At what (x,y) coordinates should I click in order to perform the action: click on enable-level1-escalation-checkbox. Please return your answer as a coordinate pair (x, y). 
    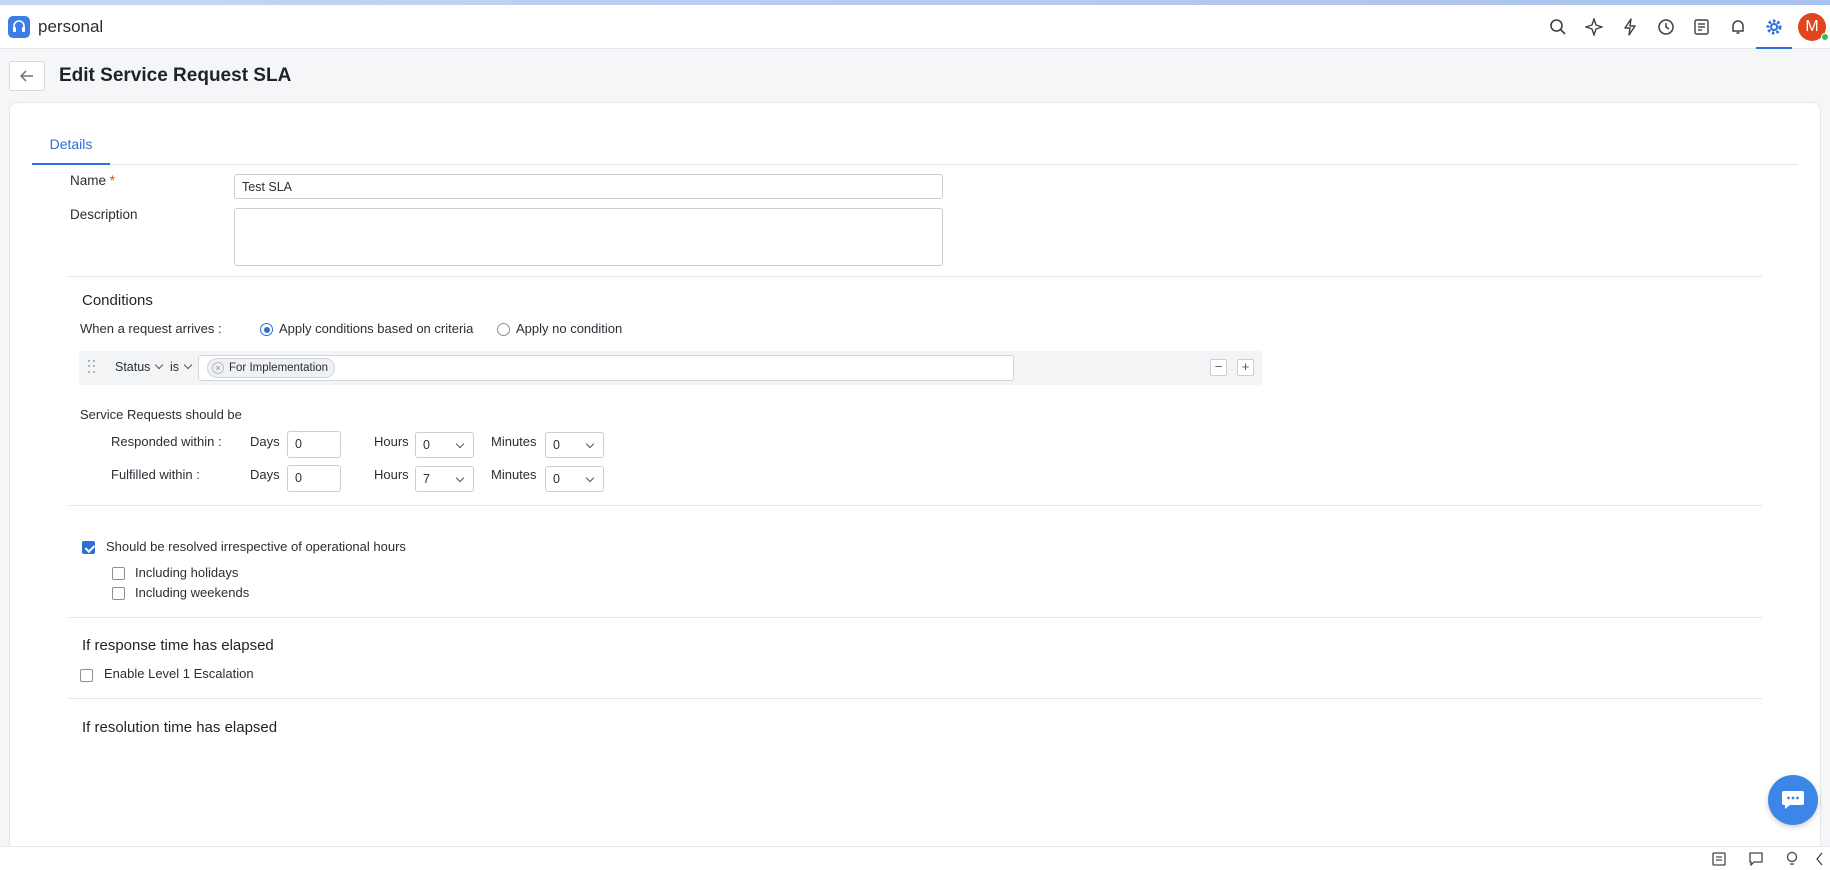
    Looking at the image, I should click on (86, 675).